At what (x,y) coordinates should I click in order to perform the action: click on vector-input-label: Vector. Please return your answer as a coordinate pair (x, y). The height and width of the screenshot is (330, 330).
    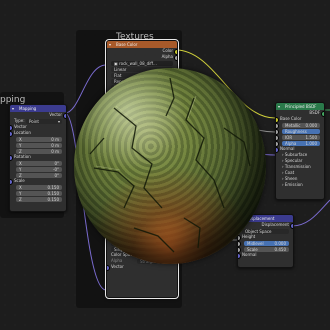
    Looking at the image, I should click on (117, 266).